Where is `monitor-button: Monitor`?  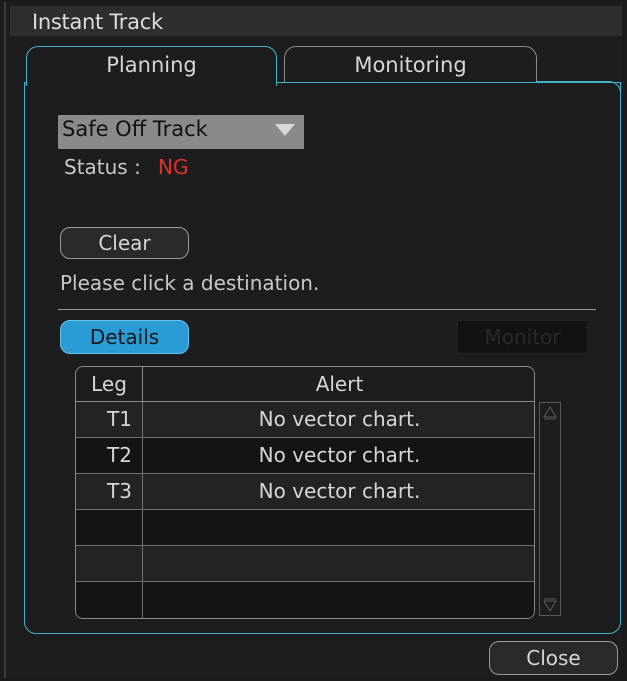
monitor-button: Monitor is located at coordinates (522, 337).